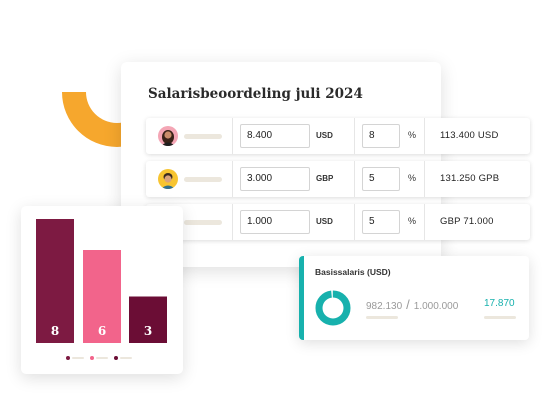  Describe the element at coordinates (381, 136) in the screenshot. I see `raise-percent-input: 8` at that location.